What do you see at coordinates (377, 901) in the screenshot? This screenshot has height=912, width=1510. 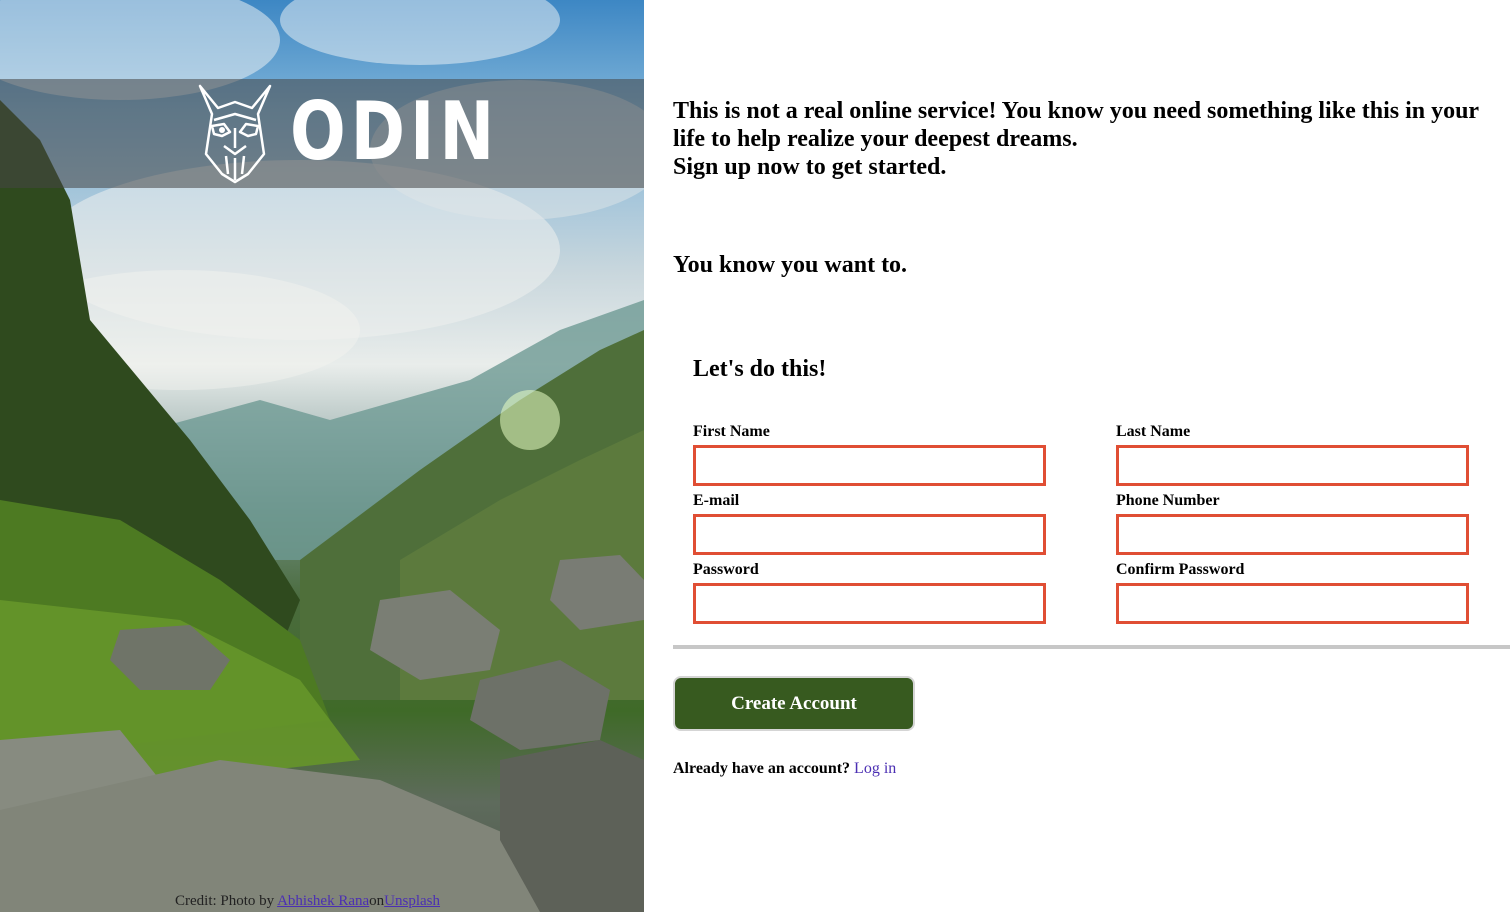 I see `photo-credit-separator: on` at bounding box center [377, 901].